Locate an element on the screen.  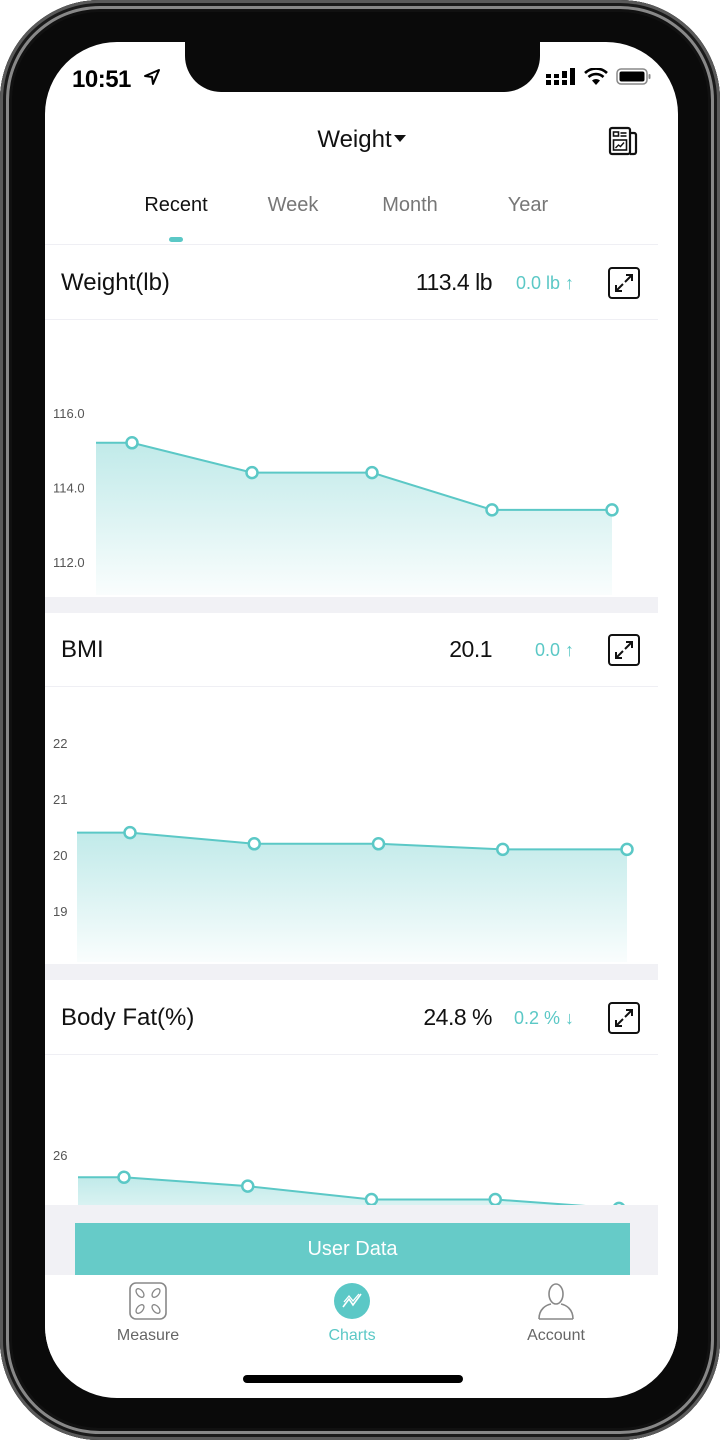
tabbar-account: Account is located at coordinates (556, 1313).